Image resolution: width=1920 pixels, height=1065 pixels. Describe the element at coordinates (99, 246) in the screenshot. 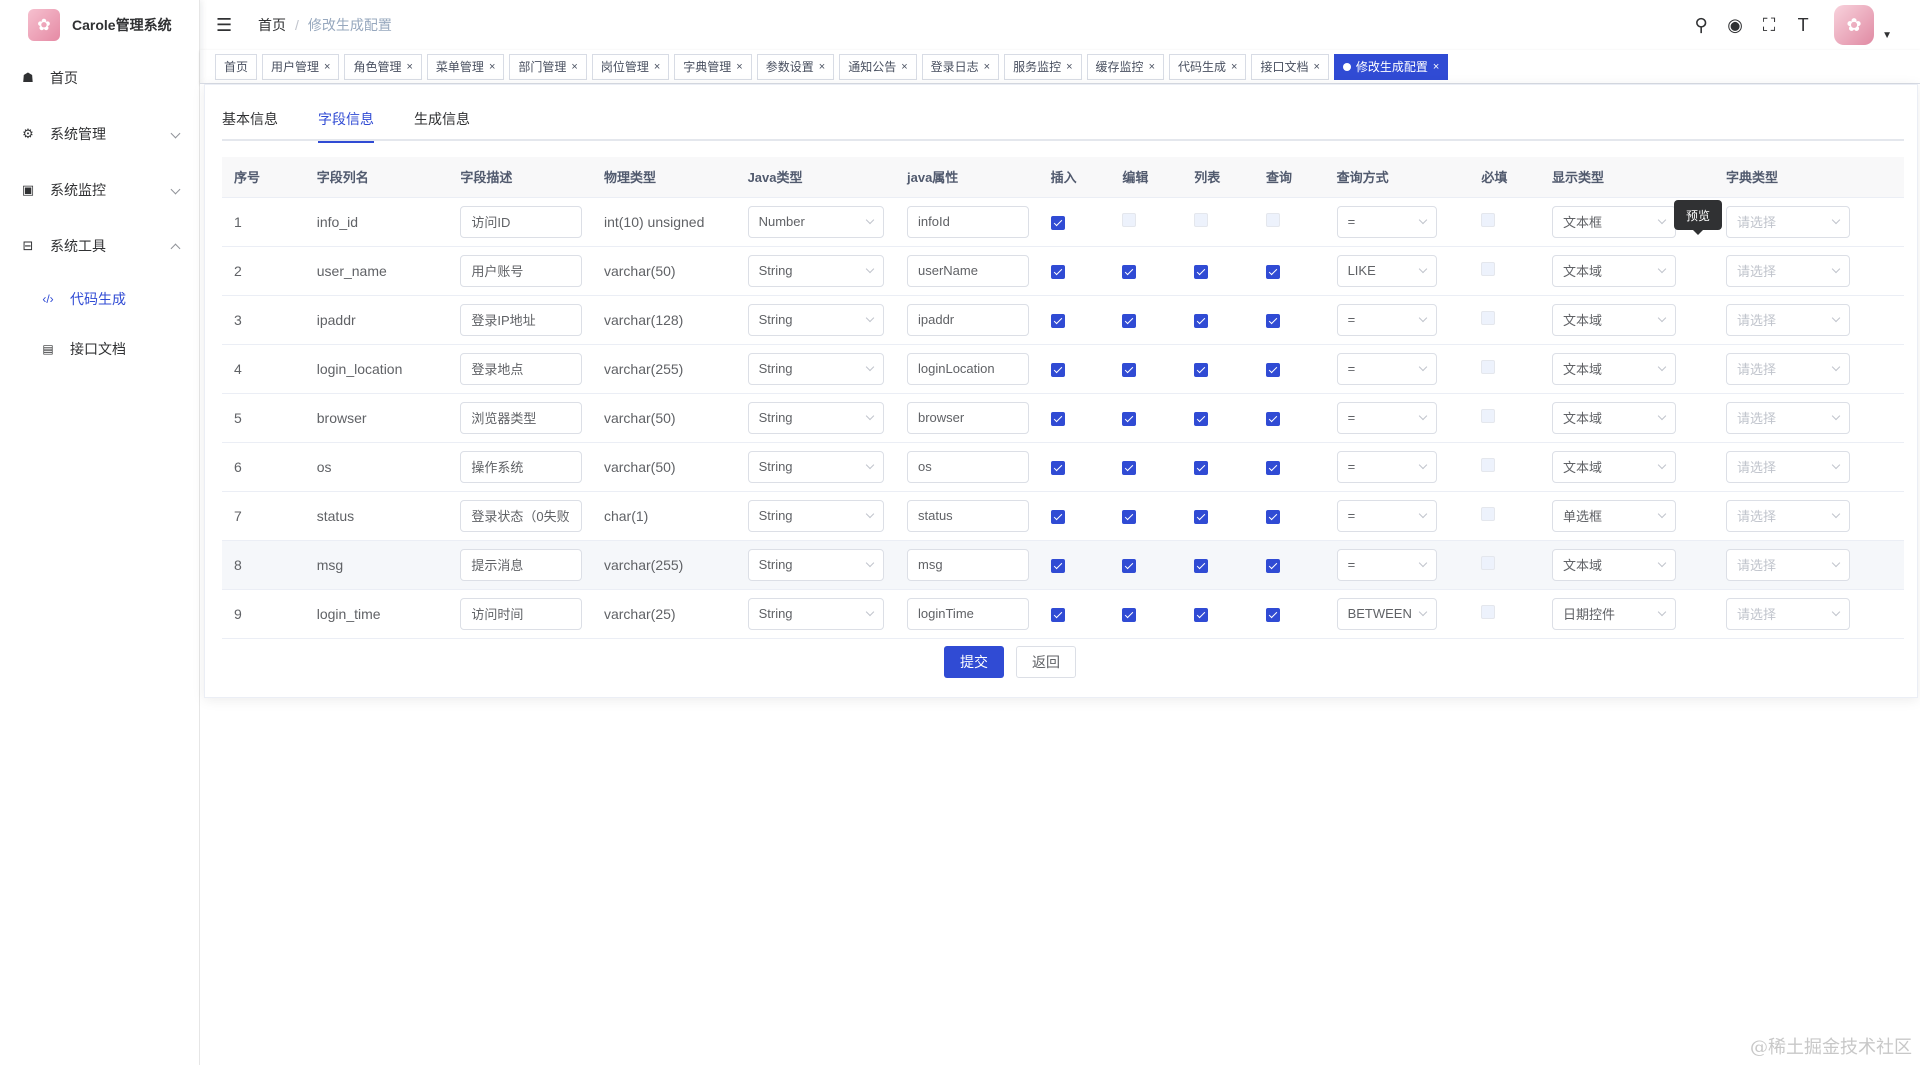

I see `sidebar-item-tools: ⊟ 系统工具` at that location.